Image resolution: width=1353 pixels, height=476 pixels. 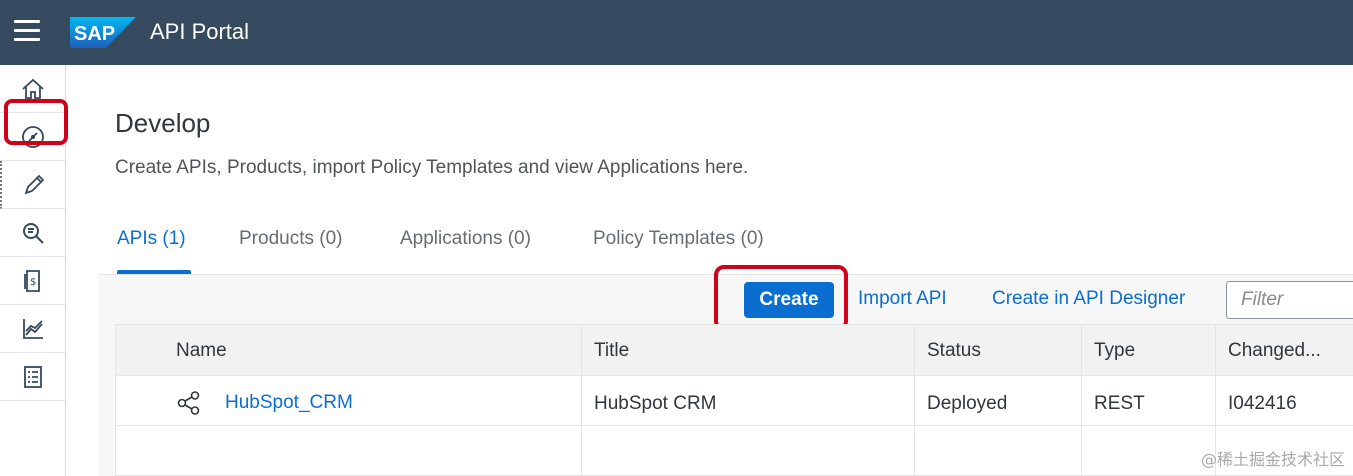 I want to click on watermark: @稀土掘金技术社区, so click(x=1272, y=459).